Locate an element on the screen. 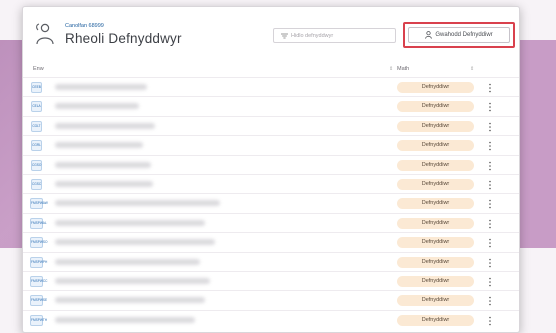 Image resolution: width=556 pixels, height=333 pixels. user-code-chip: CELA is located at coordinates (36, 107).